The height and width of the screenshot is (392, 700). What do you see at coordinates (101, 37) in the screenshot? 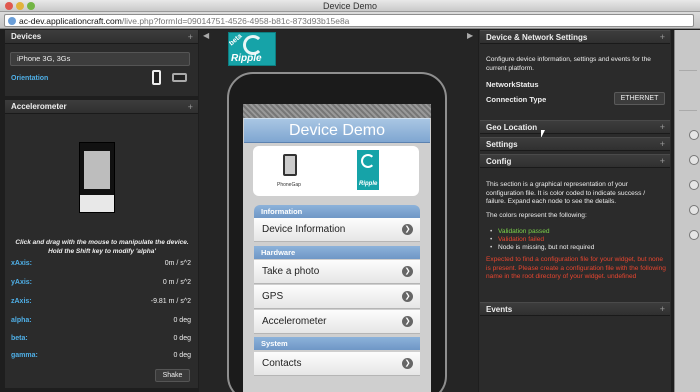
I see `devices-header: Devices +` at bounding box center [101, 37].